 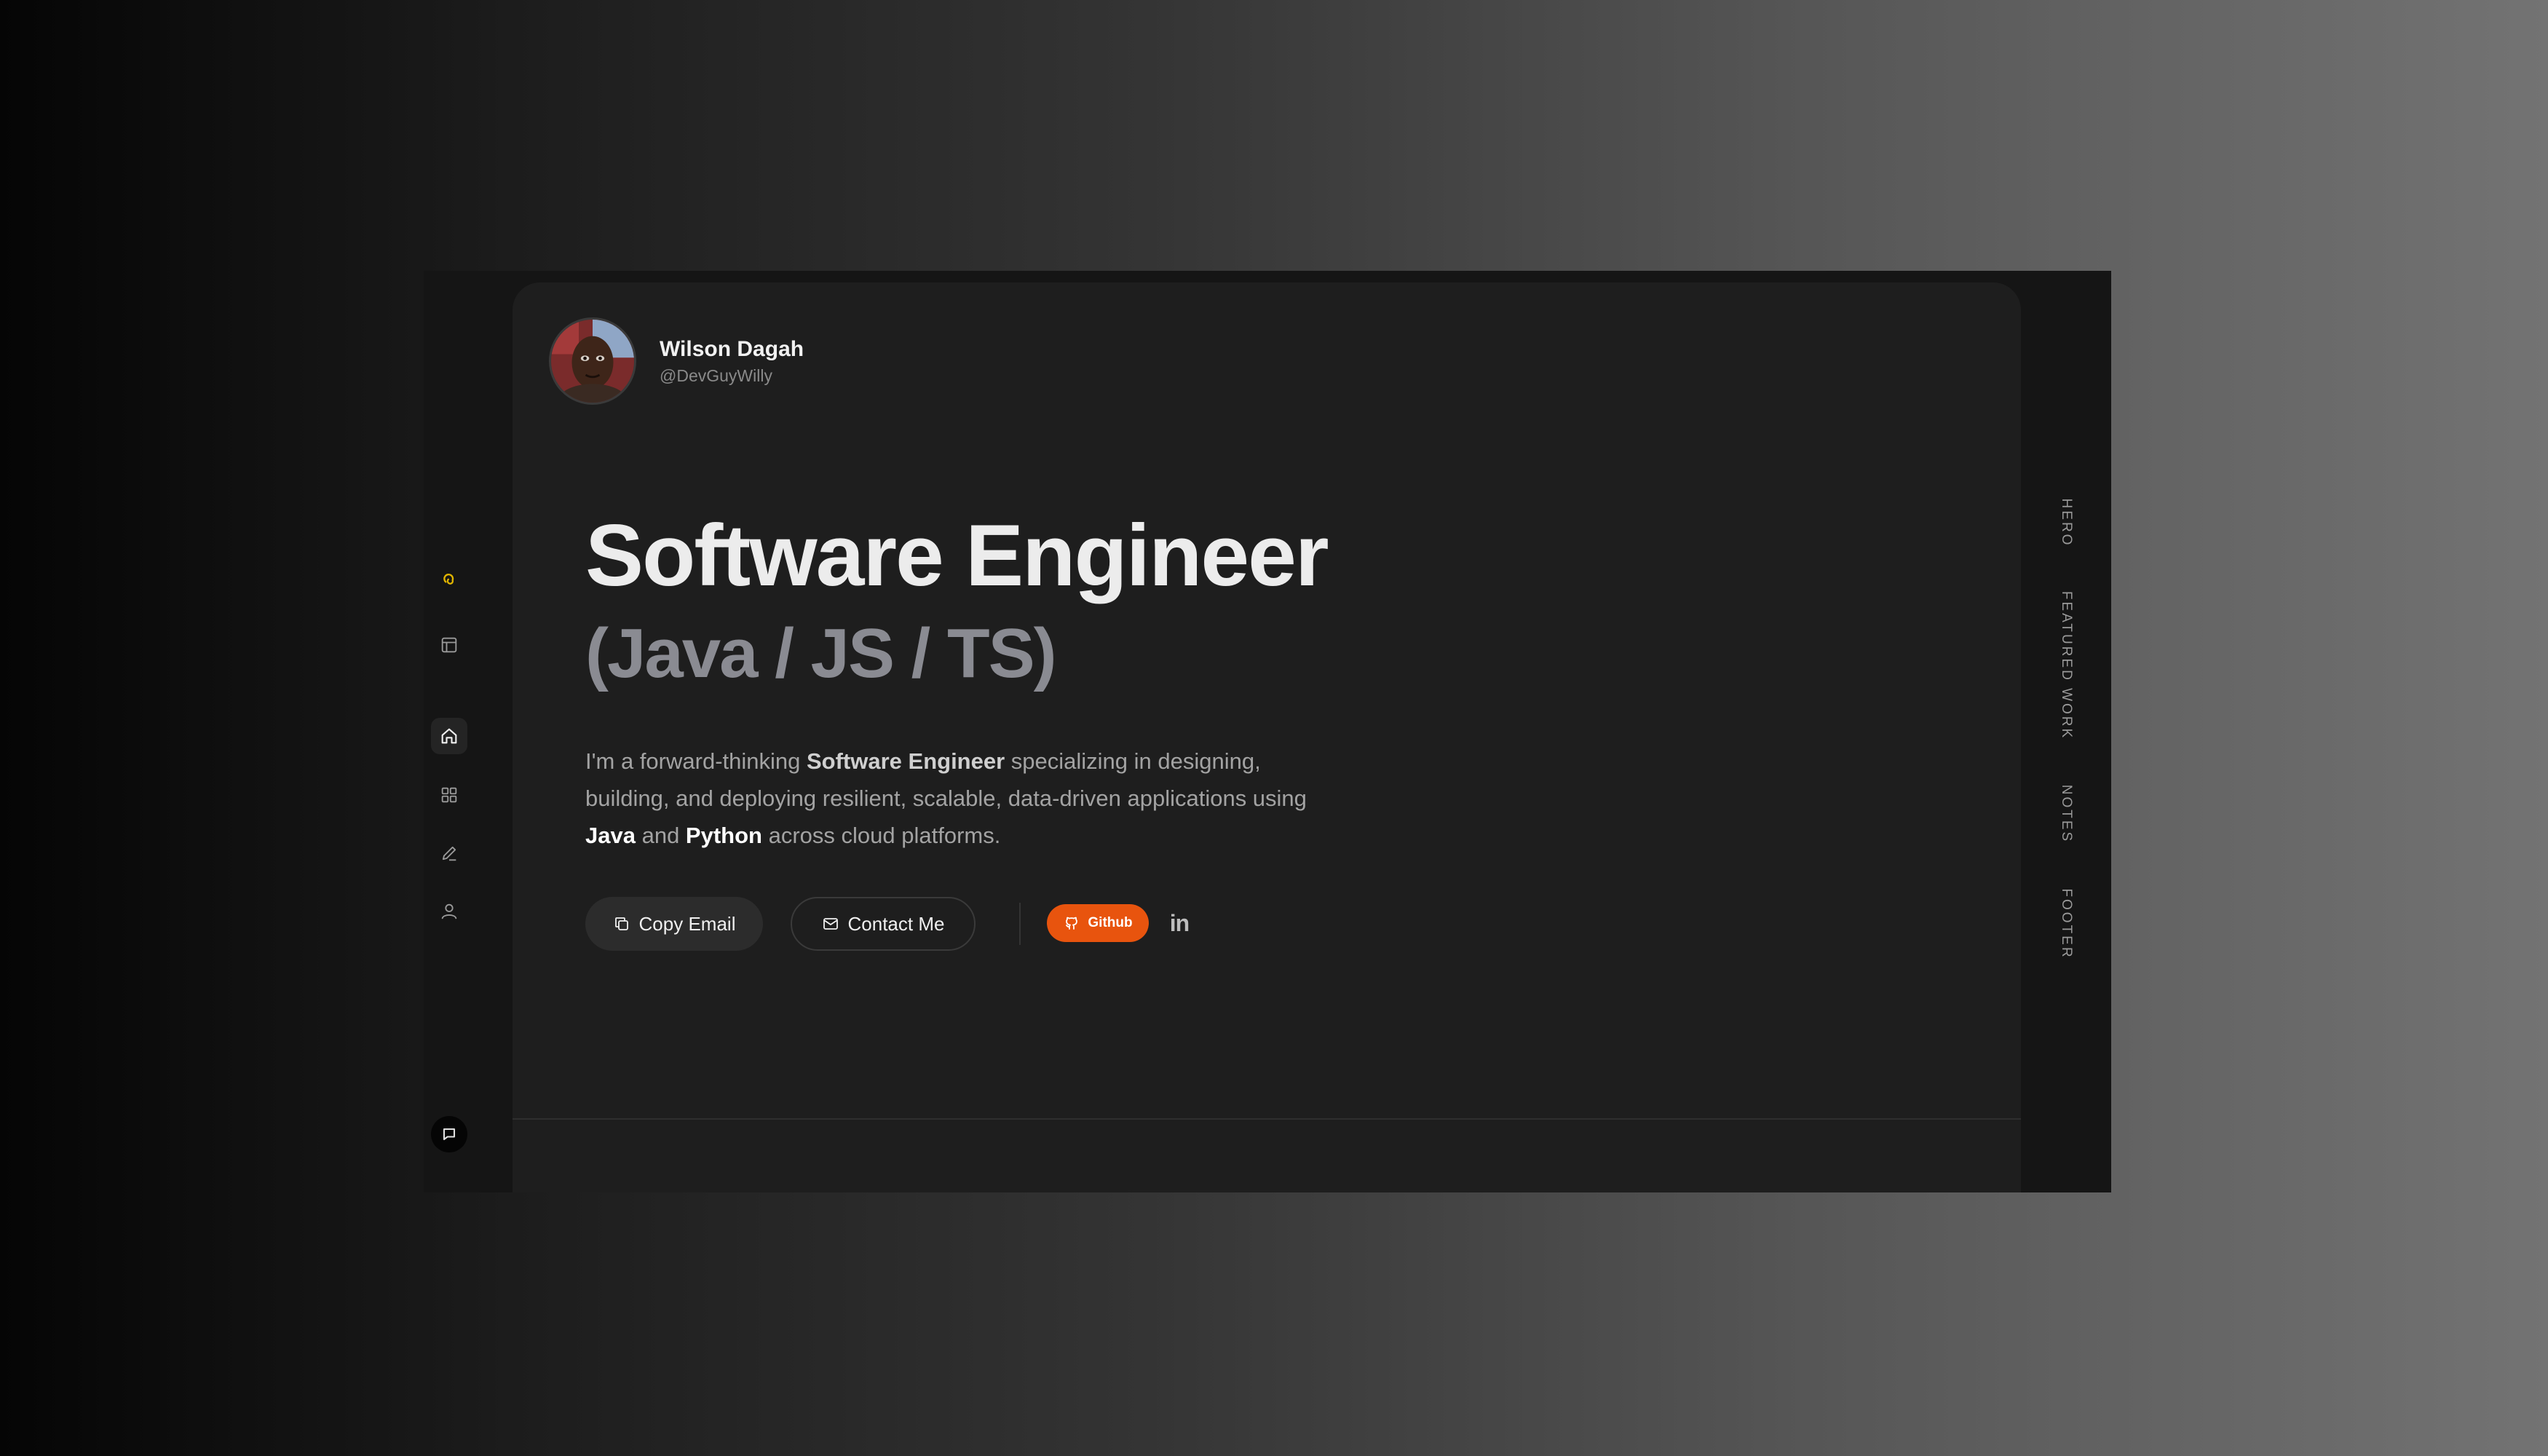 I want to click on sidebar-item-projects, so click(x=449, y=795).